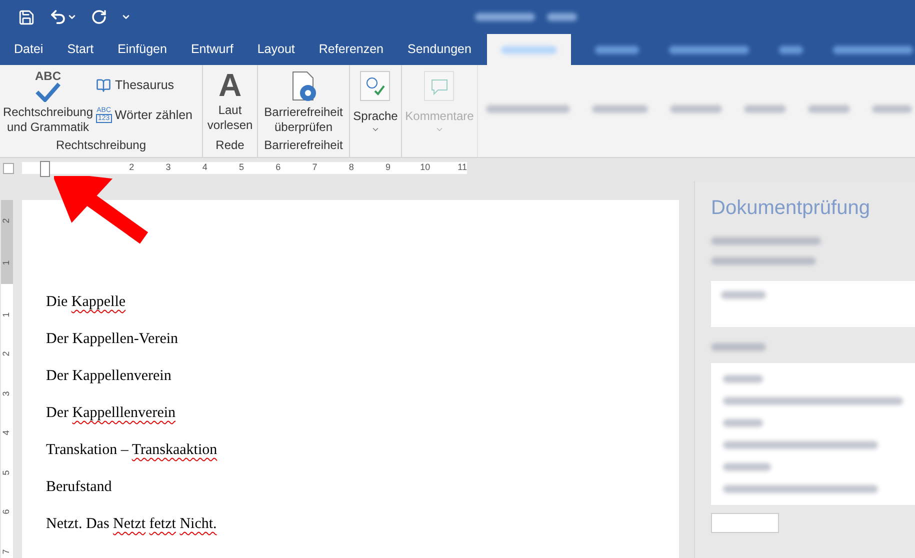  I want to click on language-button: Sprache, so click(375, 102).